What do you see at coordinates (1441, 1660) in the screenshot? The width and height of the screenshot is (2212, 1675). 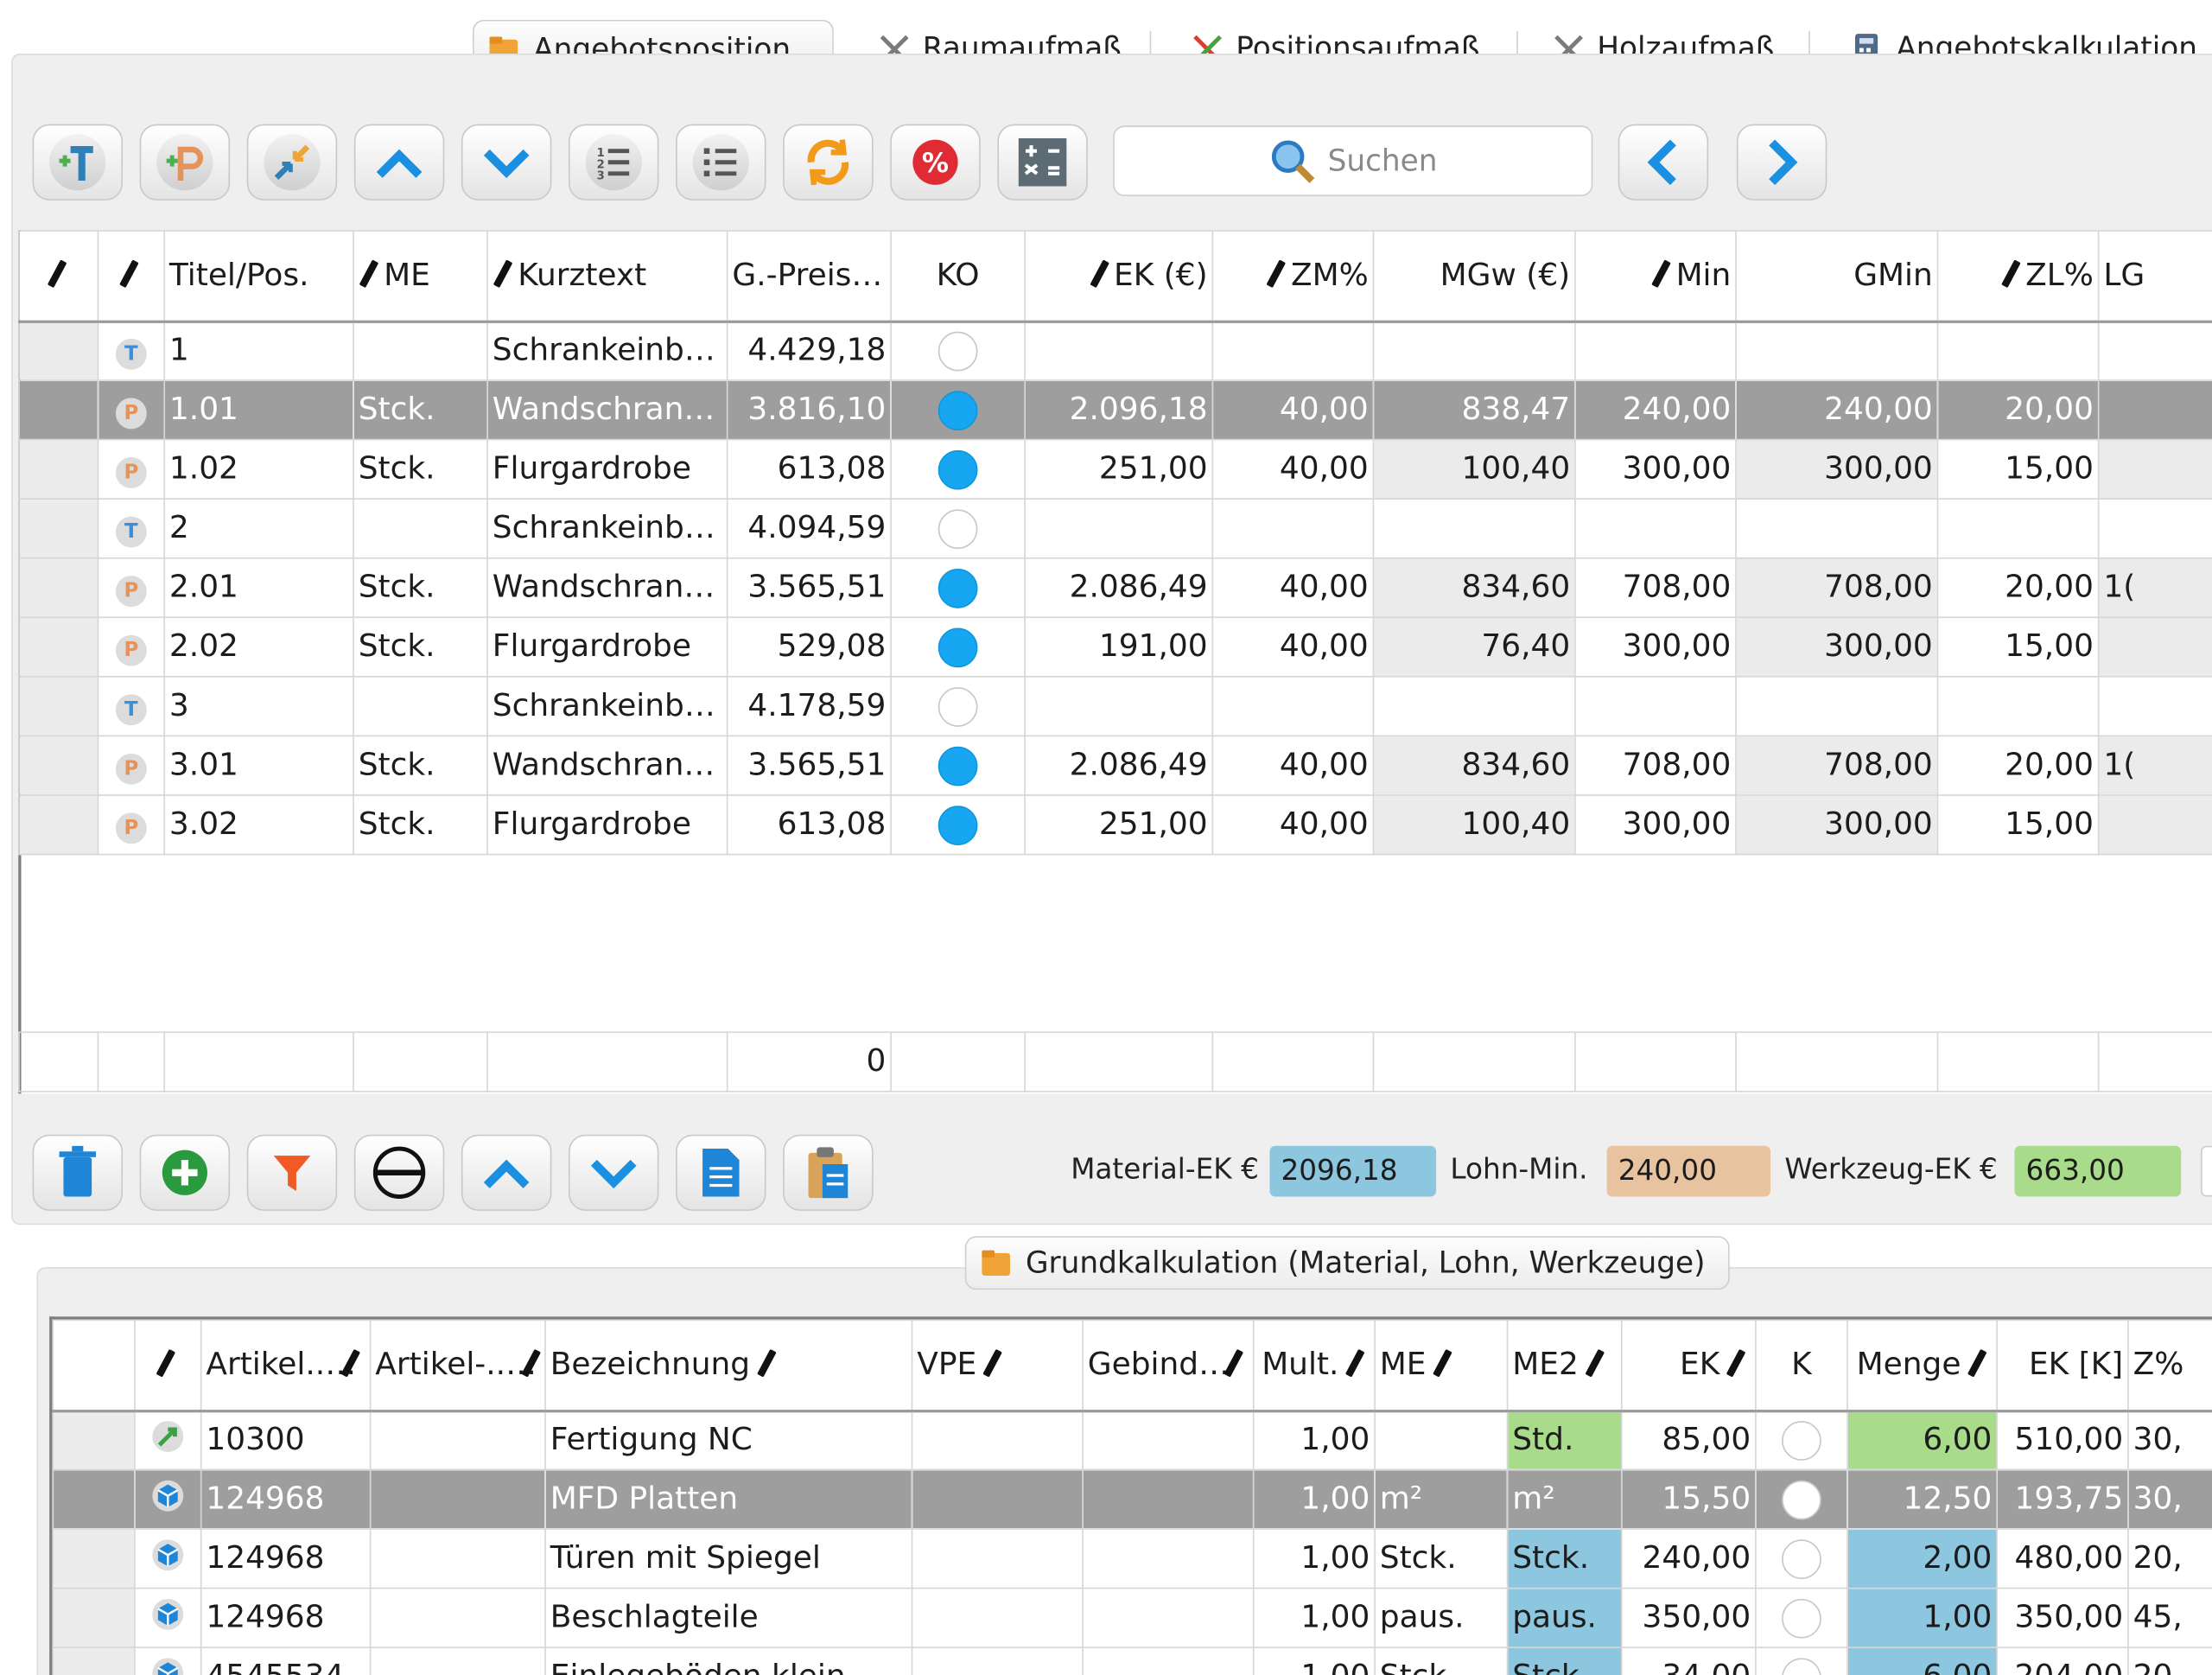 I see `me-cell: Stck.` at bounding box center [1441, 1660].